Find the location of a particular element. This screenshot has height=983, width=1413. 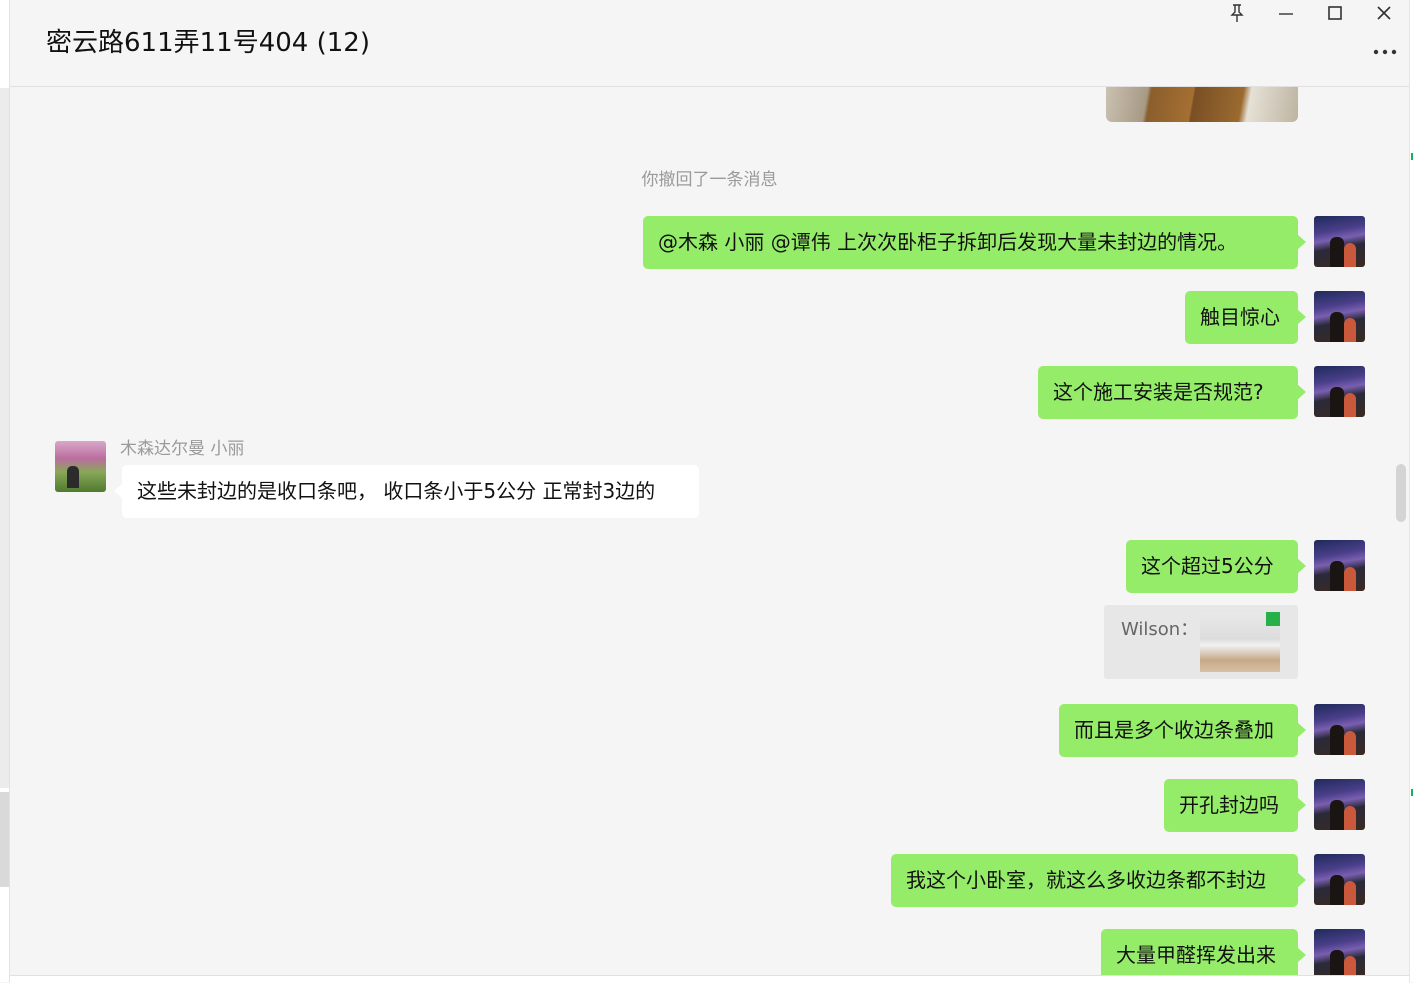

message-bubble: 大量甲醛挥发出来 is located at coordinates (1203, 952).